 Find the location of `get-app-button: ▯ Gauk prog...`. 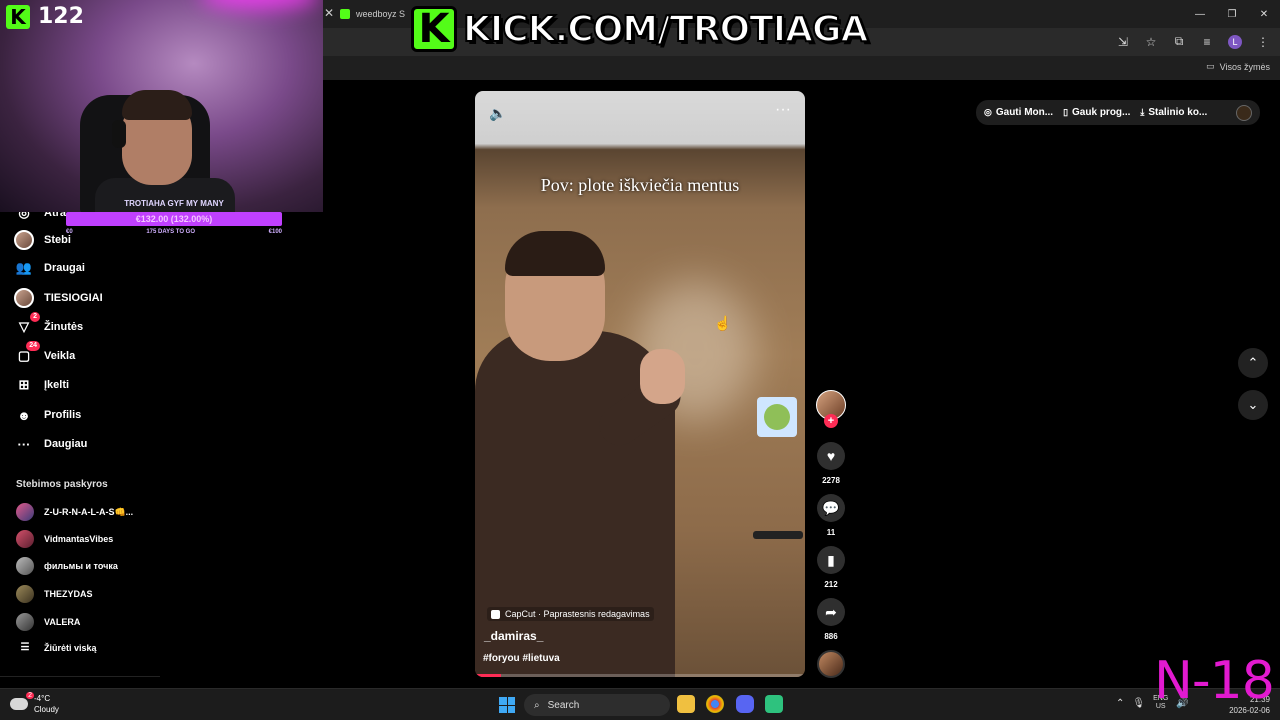

get-app-button: ▯ Gauk prog... is located at coordinates (1096, 112).